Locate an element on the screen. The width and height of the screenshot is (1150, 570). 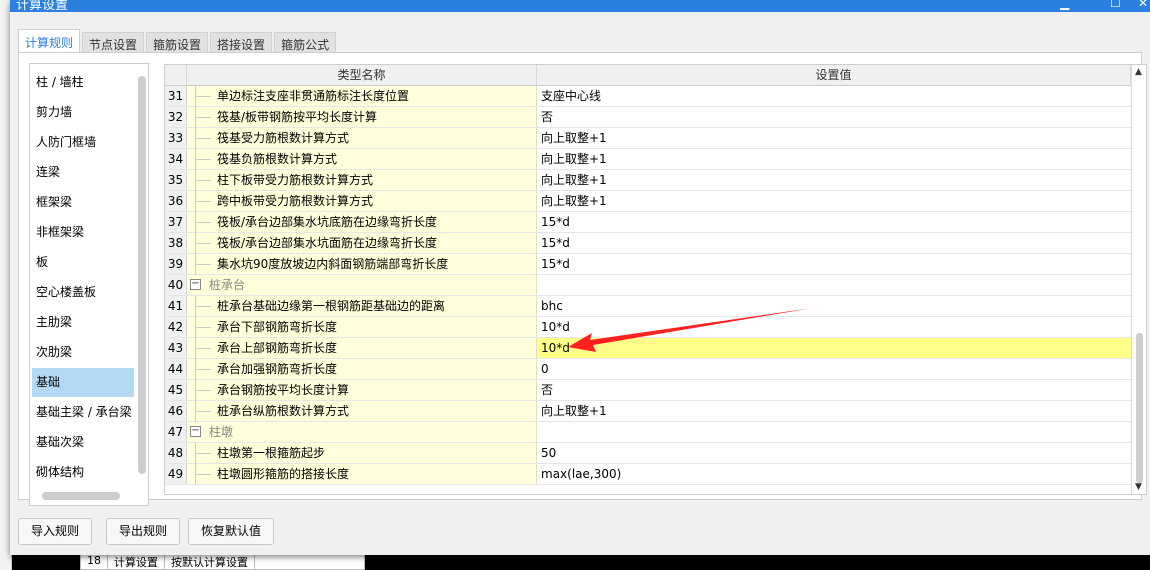
grid-row: 35 柱下板带受力筋根数计算方式 向上取整+1 is located at coordinates (648, 180).